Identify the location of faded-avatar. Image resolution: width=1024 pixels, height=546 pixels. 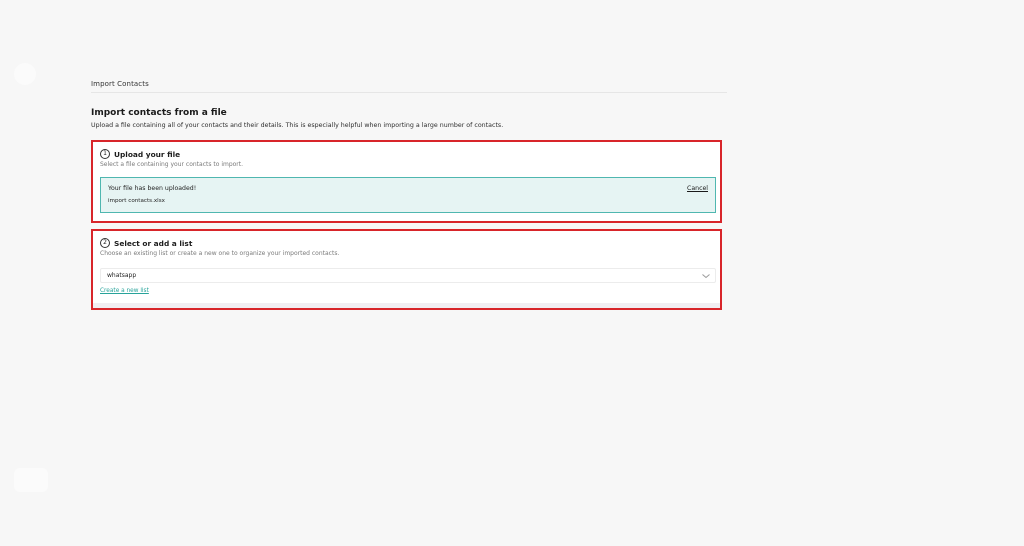
(25, 74).